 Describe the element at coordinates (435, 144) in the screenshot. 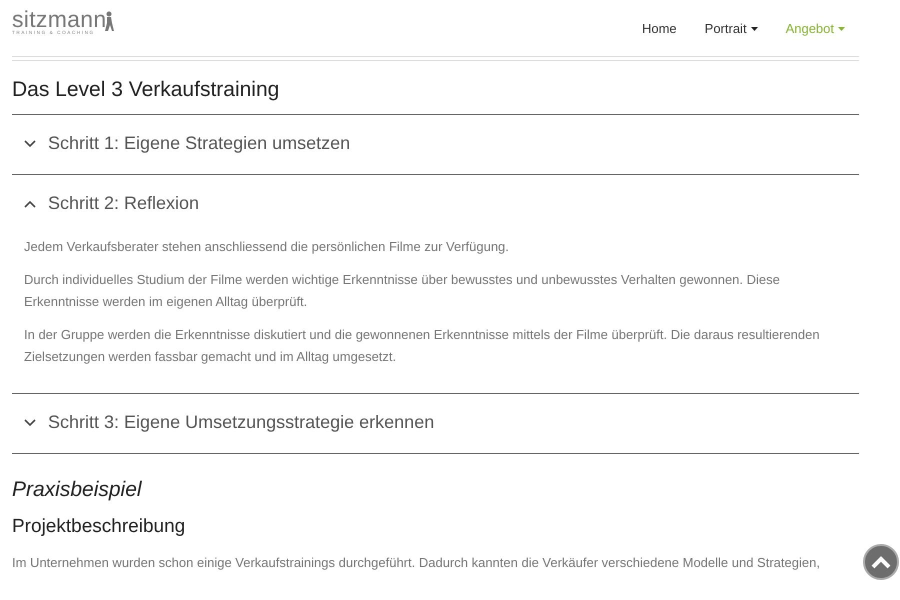

I see `accordion-header: Schritt 1: Eigene Strategien umsetzen` at that location.